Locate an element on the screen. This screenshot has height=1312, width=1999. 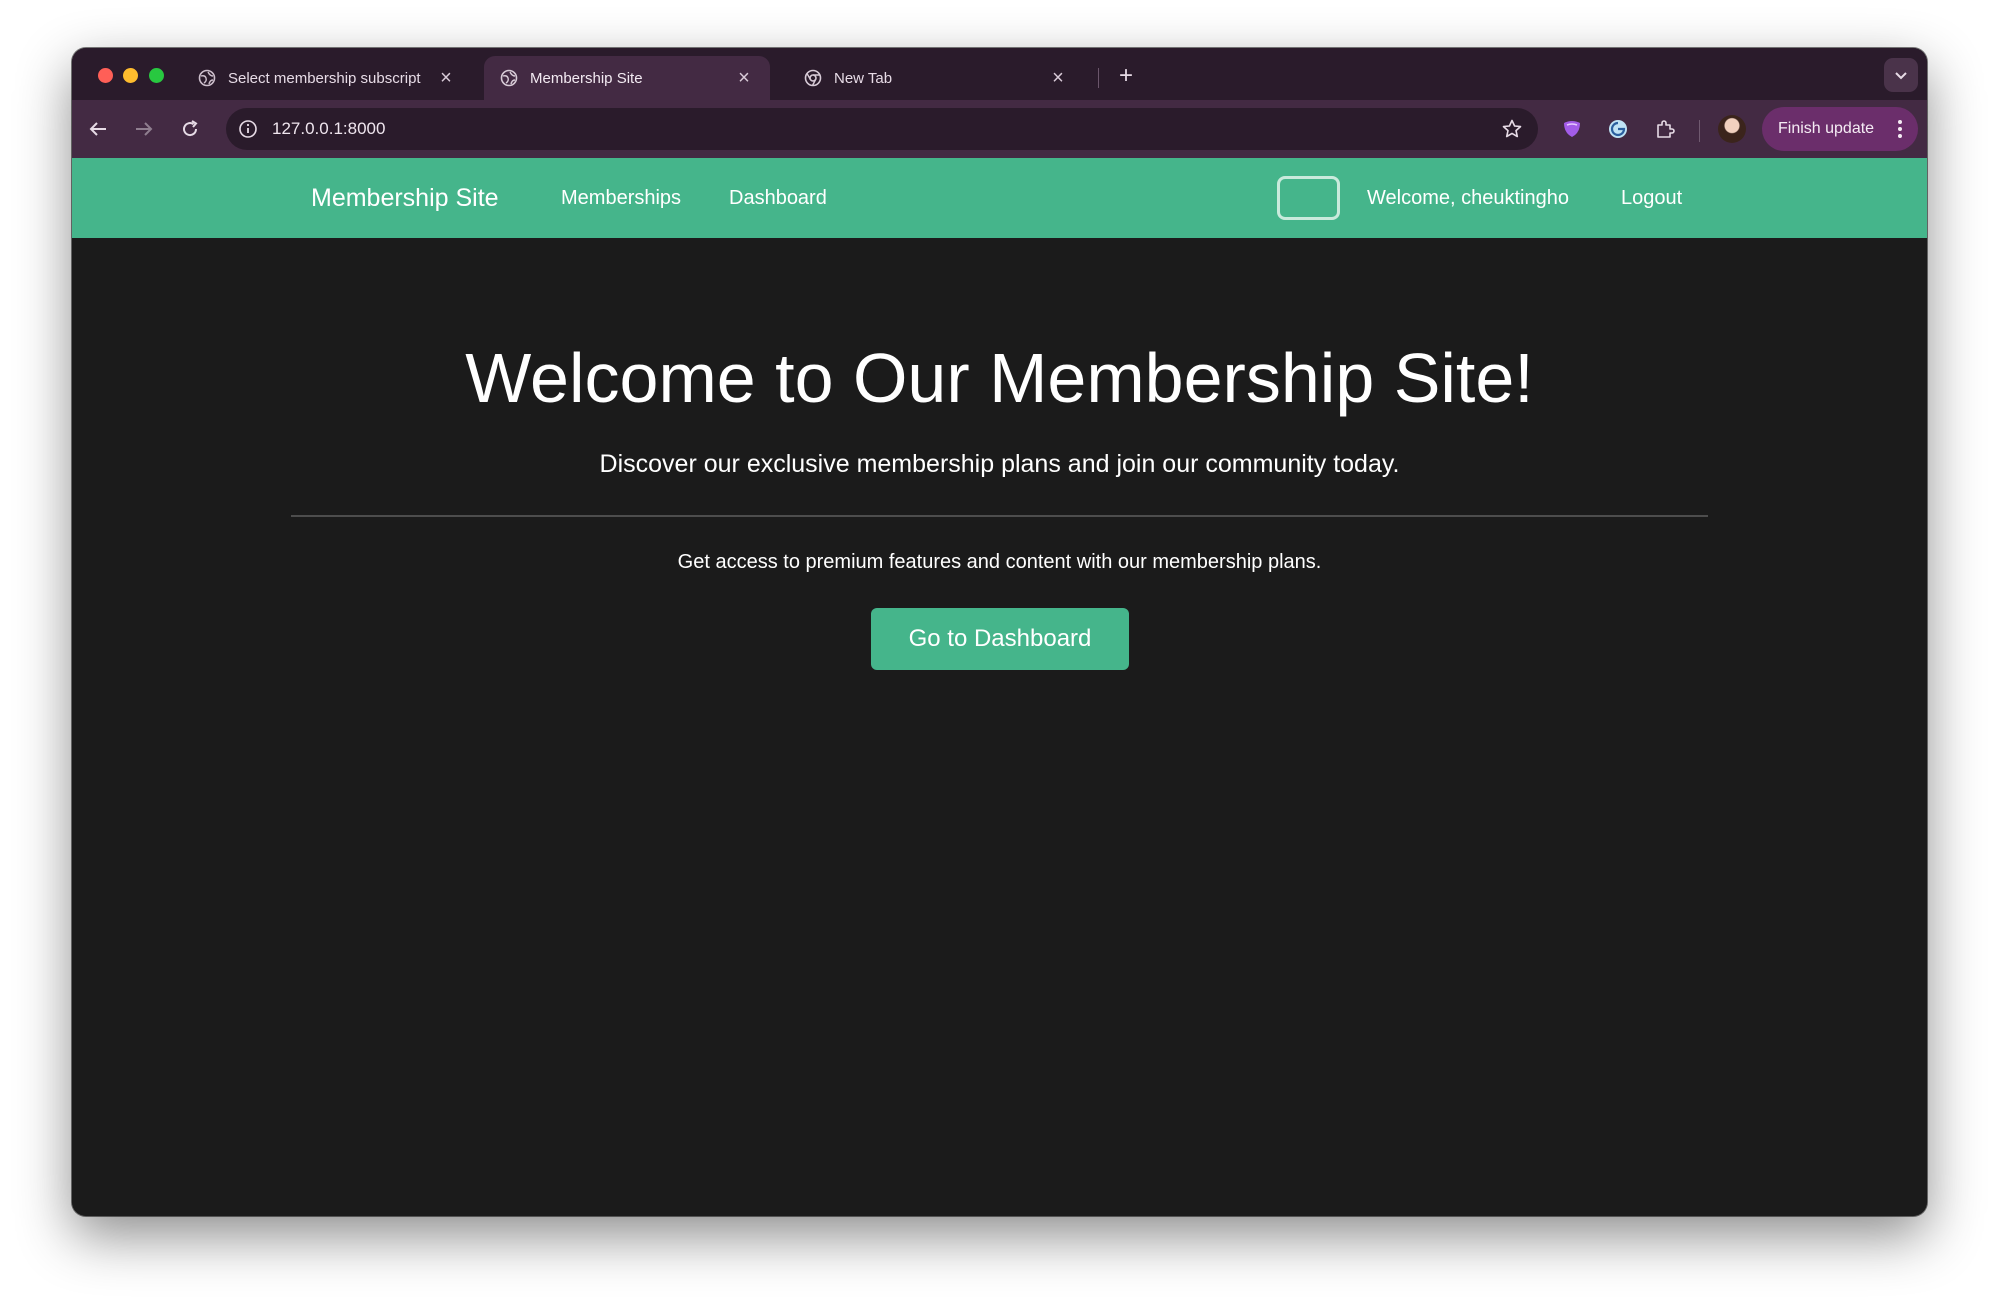
toolbar-divider is located at coordinates (1699, 131).